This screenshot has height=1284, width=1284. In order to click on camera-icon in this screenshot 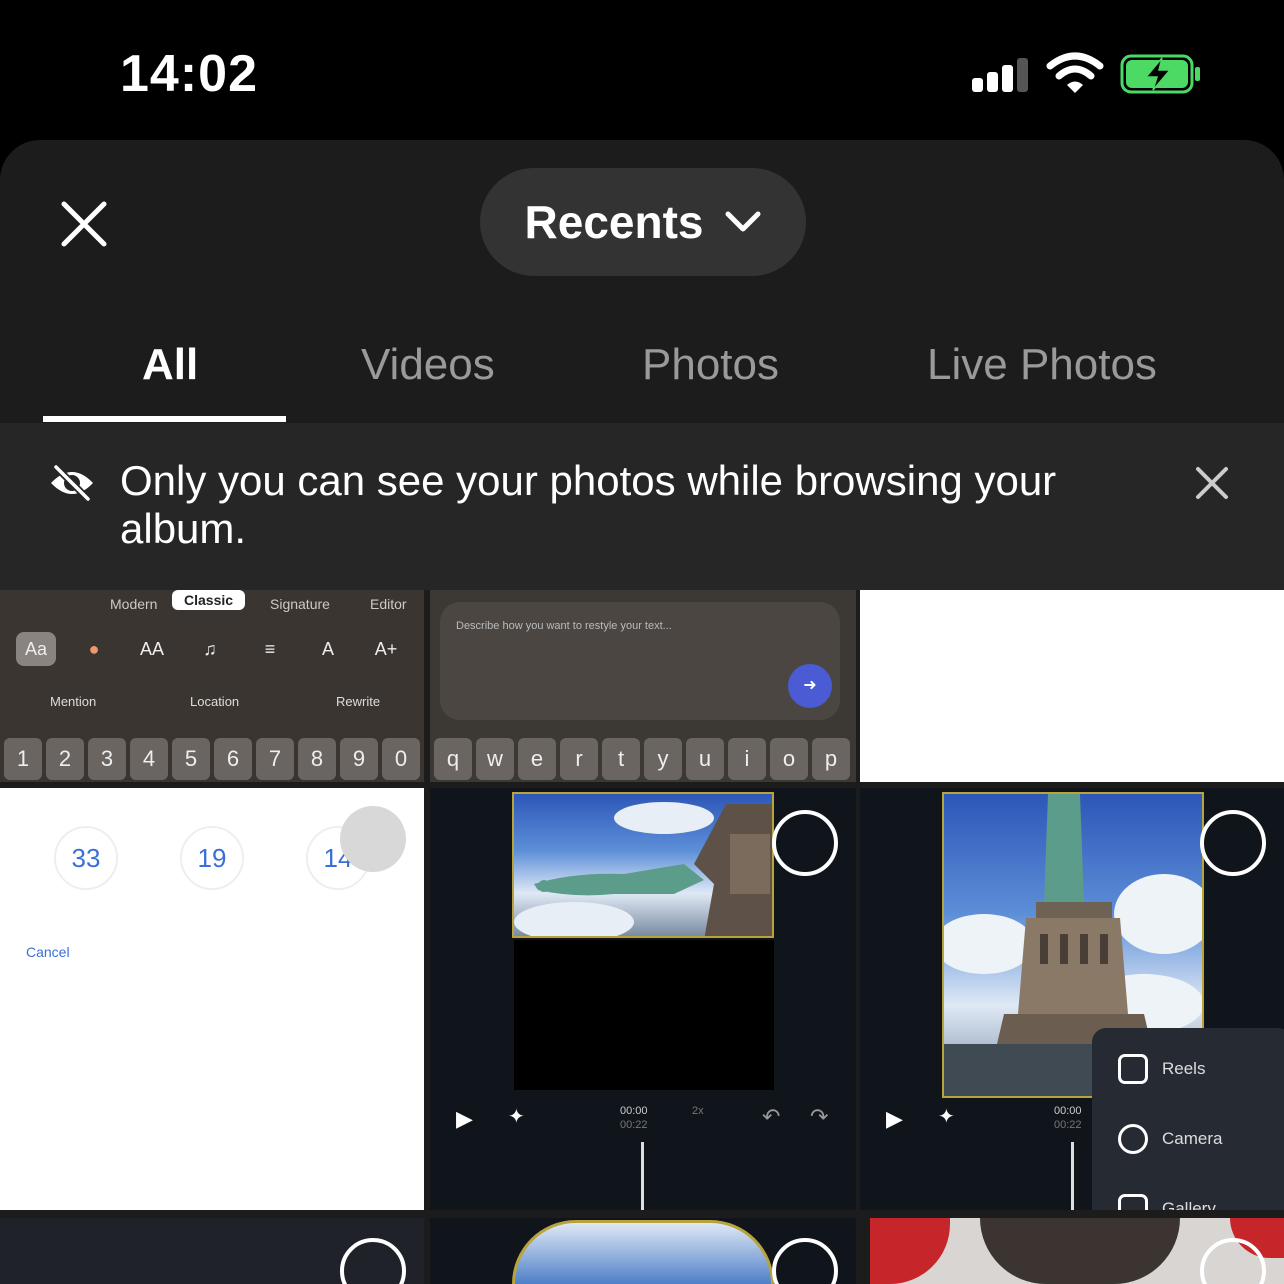, I will do `click(1133, 1139)`.